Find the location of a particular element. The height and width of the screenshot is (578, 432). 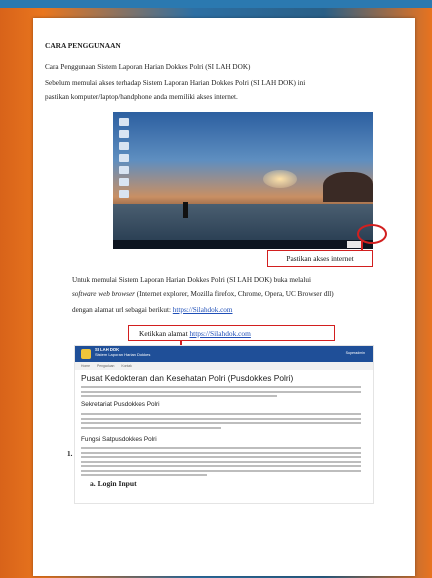

sub-heading-login-input: a. Login Input is located at coordinates (113, 483).